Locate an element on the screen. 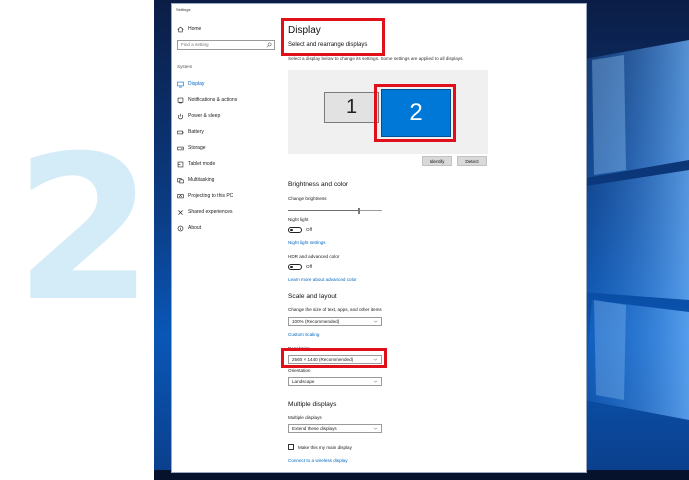 This screenshot has height=480, width=689. page-title: Display is located at coordinates (304, 30).